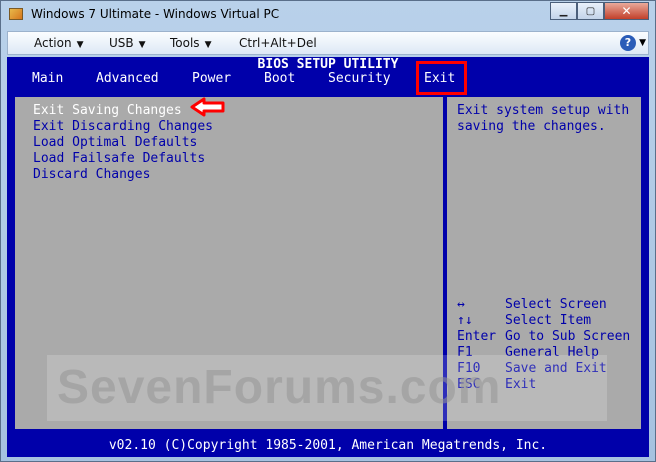 The image size is (656, 462). What do you see at coordinates (127, 78) in the screenshot?
I see `tab-advanced: Advanced` at bounding box center [127, 78].